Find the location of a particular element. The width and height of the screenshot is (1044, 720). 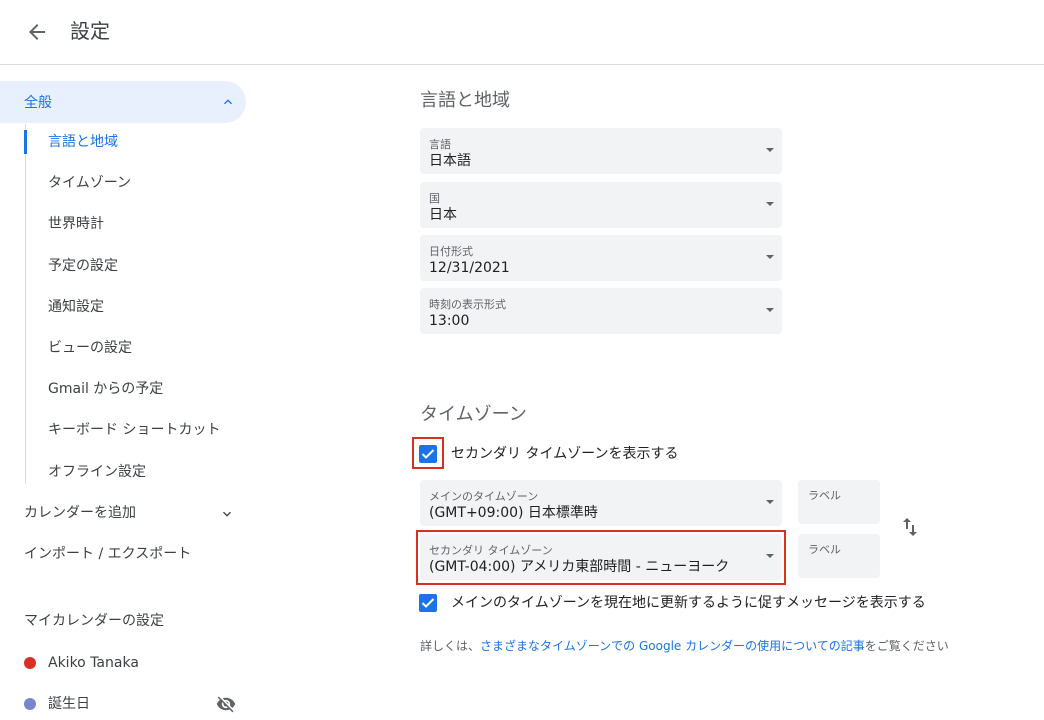

sidebar-item-view-settings: ビューの設定 is located at coordinates (90, 348).